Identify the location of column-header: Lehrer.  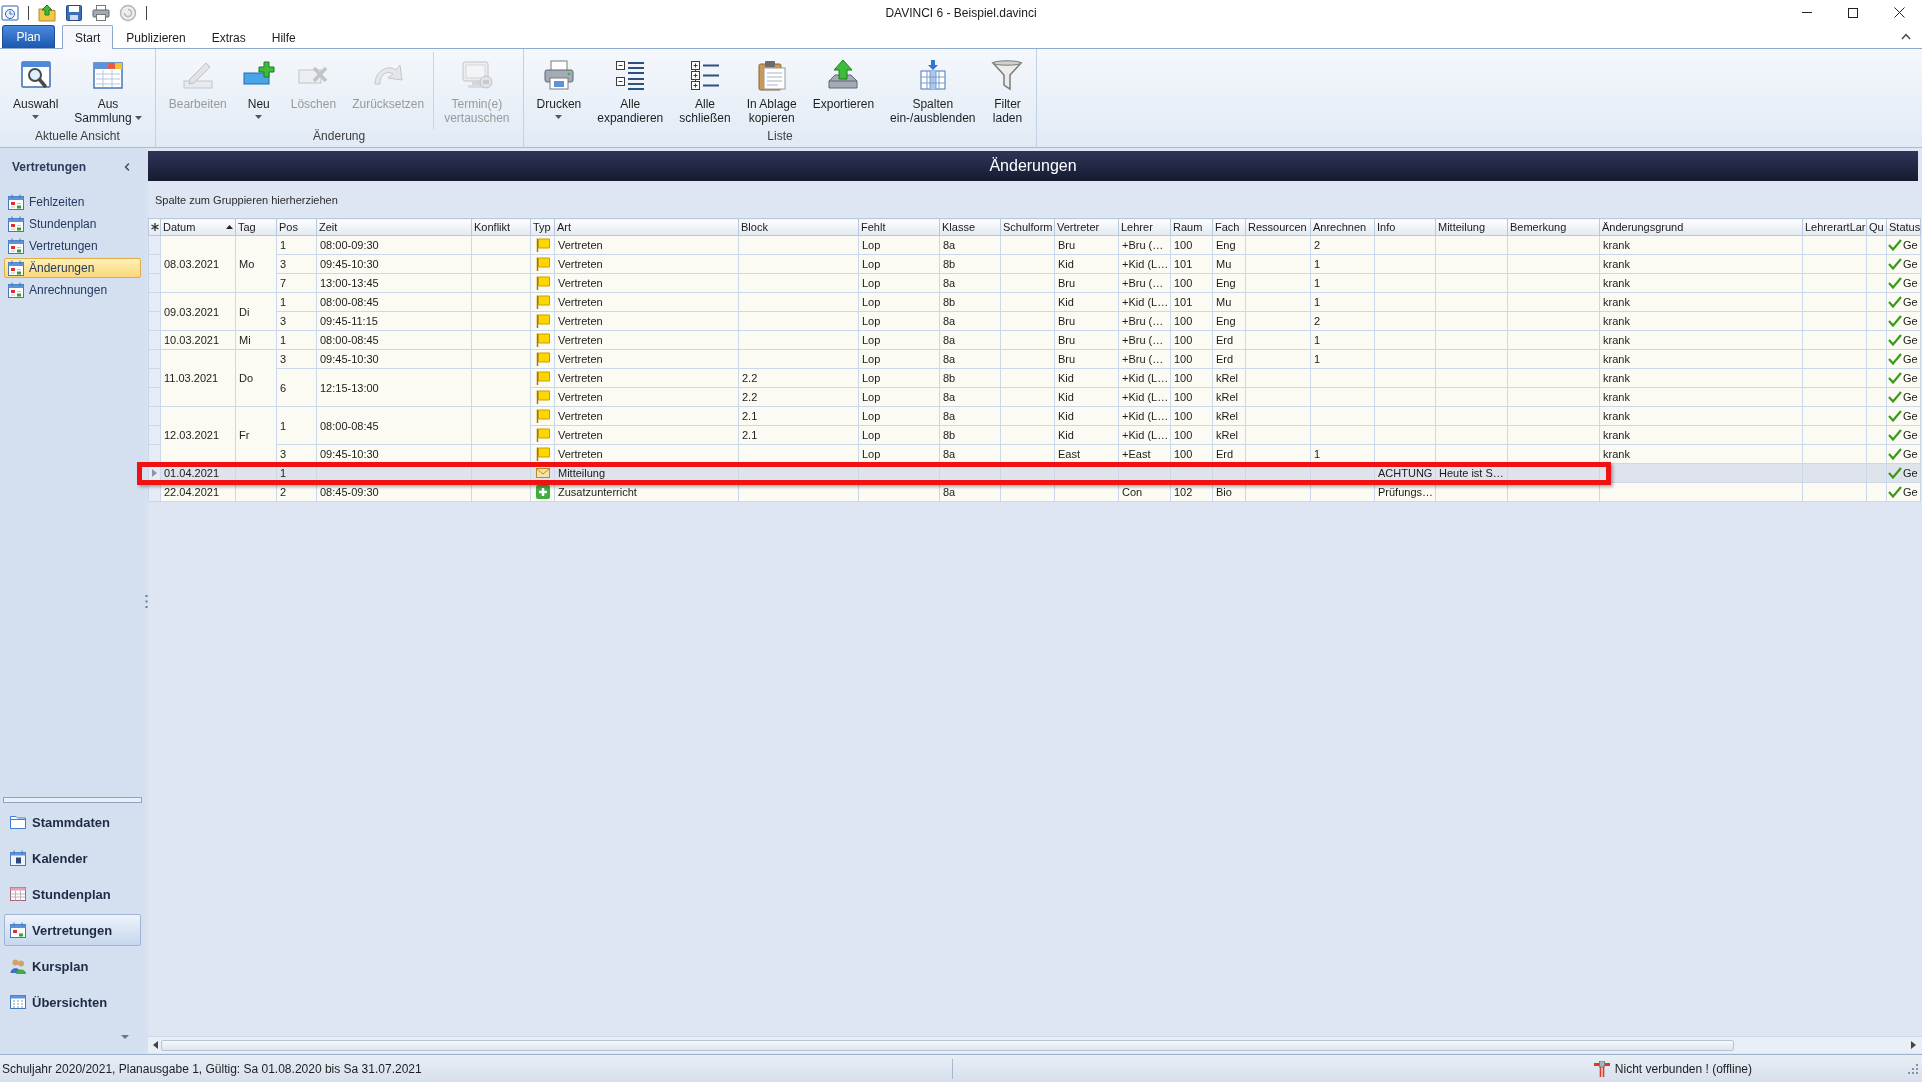
(1144, 227).